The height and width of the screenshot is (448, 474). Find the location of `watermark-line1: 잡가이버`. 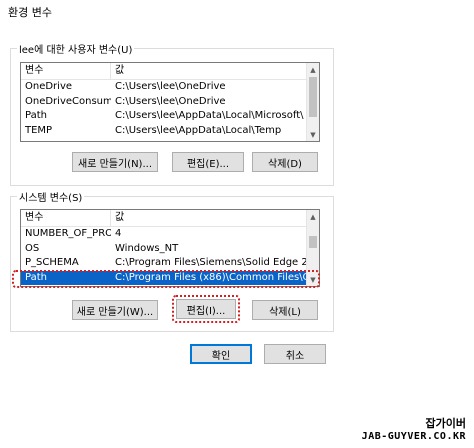

watermark-line1: 잡가이버 is located at coordinates (445, 423).